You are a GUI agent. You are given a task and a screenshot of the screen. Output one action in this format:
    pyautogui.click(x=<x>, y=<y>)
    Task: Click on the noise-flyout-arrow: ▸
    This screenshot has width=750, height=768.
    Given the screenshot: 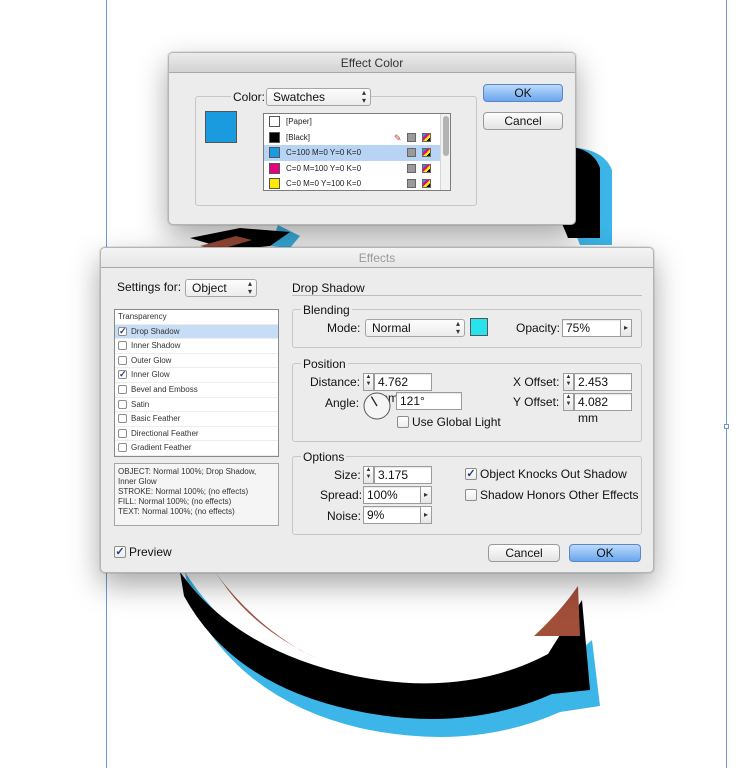 What is the action you would take?
    pyautogui.click(x=426, y=515)
    